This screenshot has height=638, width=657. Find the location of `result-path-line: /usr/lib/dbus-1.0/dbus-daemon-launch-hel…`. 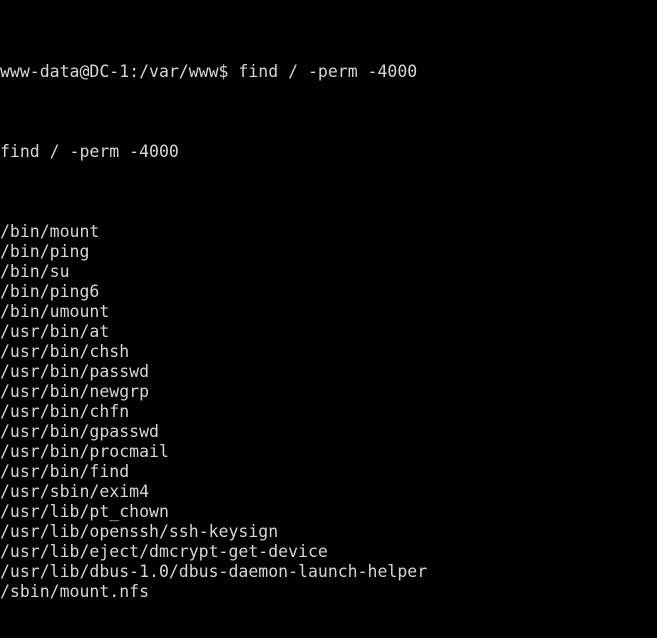

result-path-line: /usr/lib/dbus-1.0/dbus-daemon-launch-hel… is located at coordinates (214, 571).